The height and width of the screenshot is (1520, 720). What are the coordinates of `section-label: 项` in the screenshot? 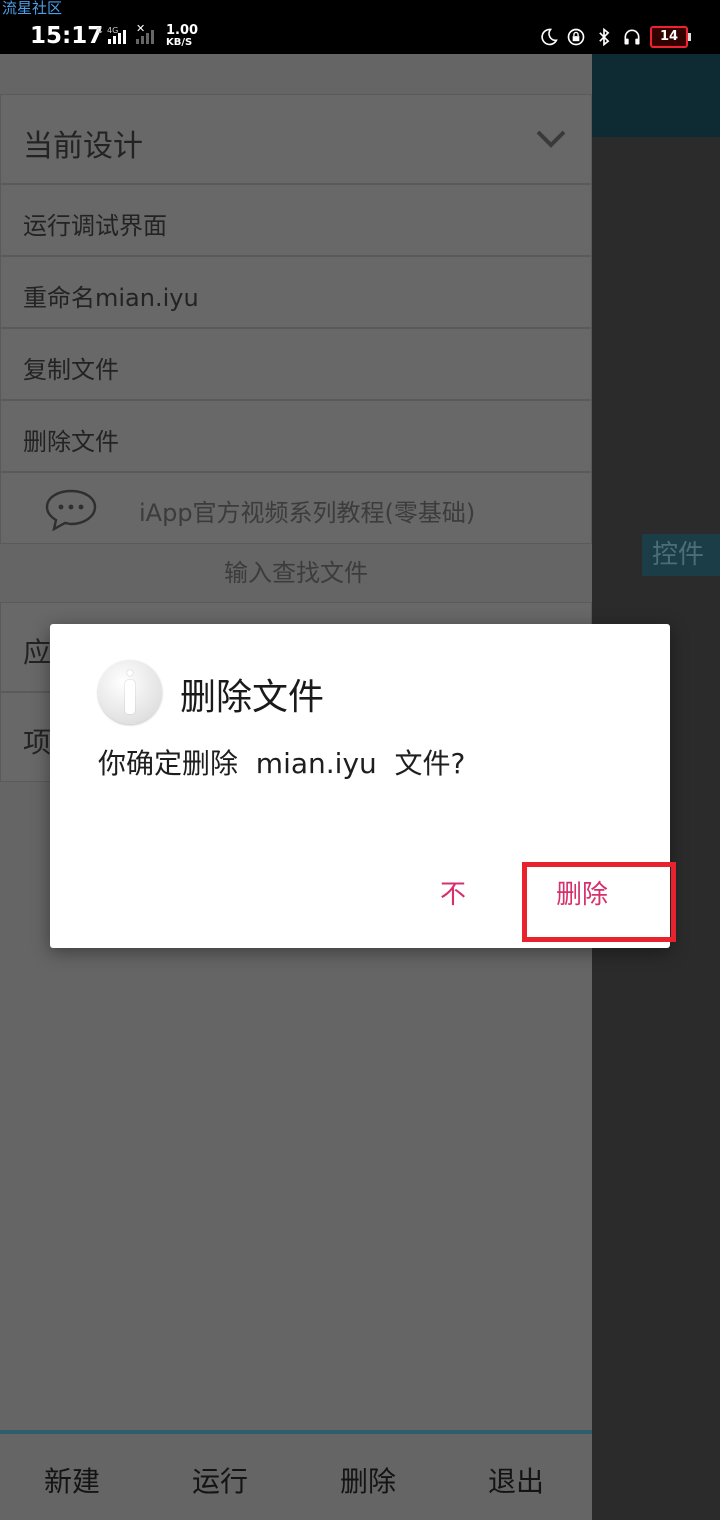 It's located at (37, 742).